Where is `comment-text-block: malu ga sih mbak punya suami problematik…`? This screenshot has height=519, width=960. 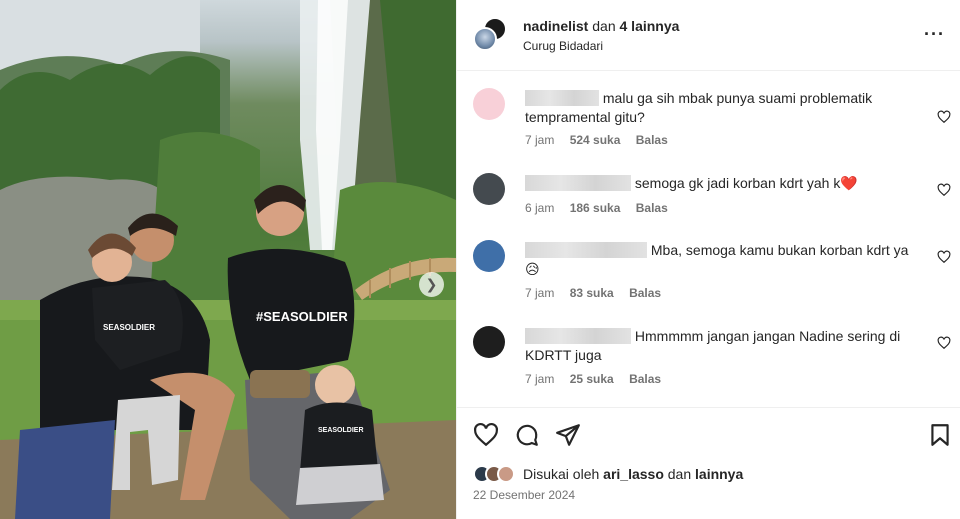
comment-text-block: malu ga sih mbak punya suami problematik… is located at coordinates (725, 108).